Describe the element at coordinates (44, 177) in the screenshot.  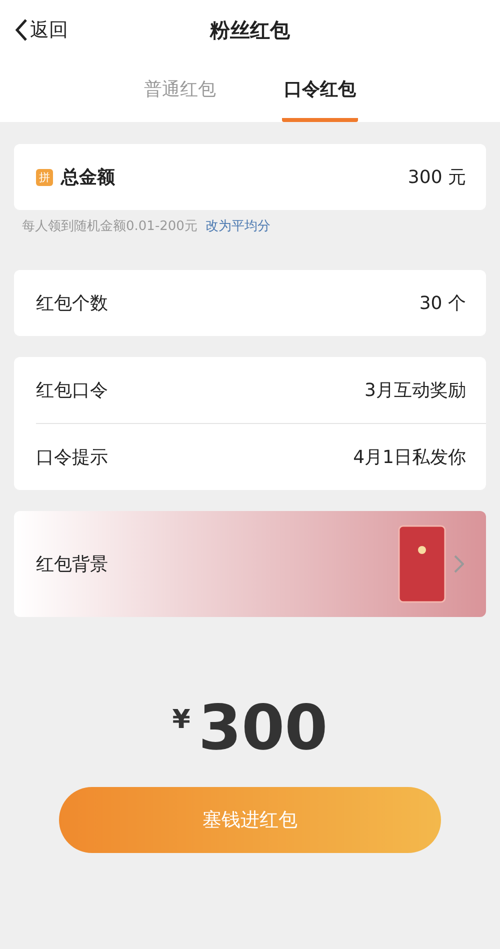
I see `badge: 拼` at that location.